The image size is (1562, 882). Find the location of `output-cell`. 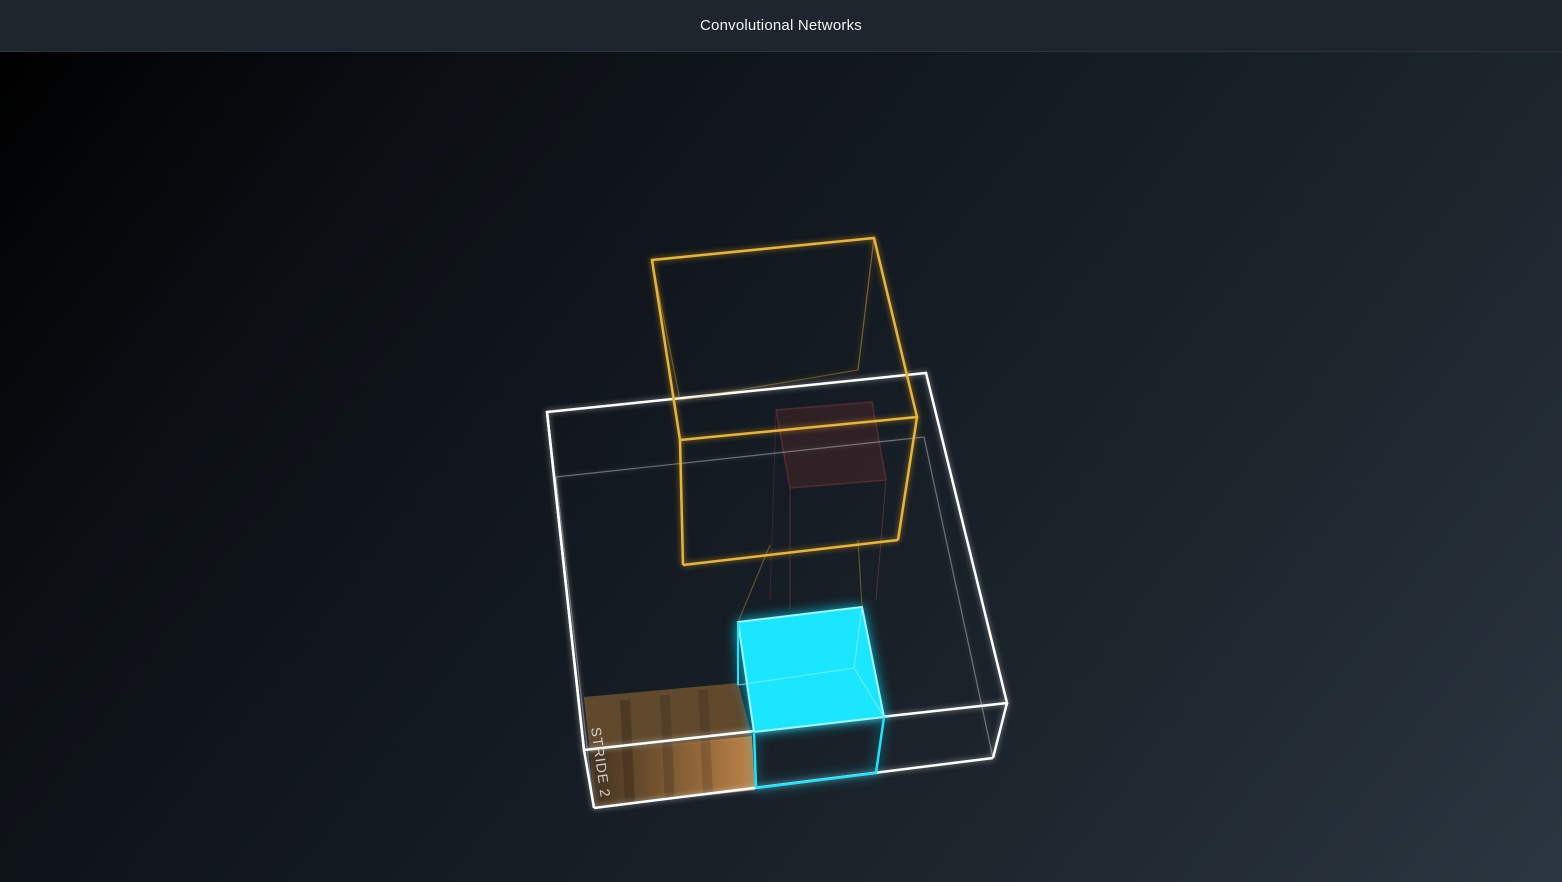

output-cell is located at coordinates (828, 505).